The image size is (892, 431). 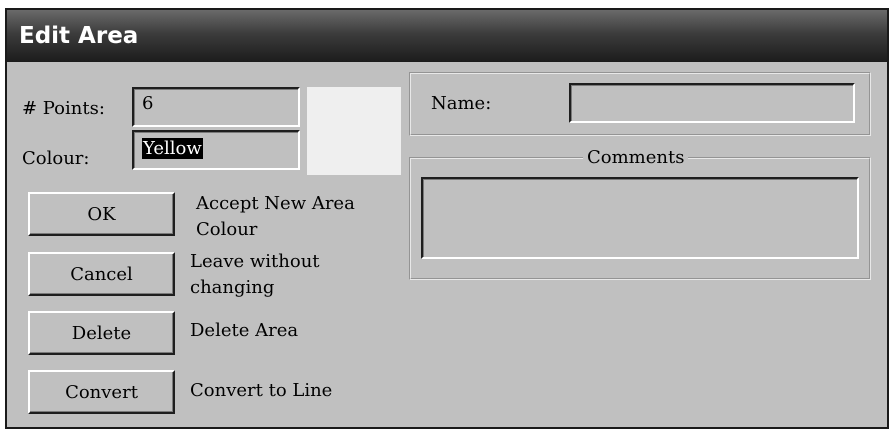 I want to click on convert-button: Convert, so click(x=101, y=392).